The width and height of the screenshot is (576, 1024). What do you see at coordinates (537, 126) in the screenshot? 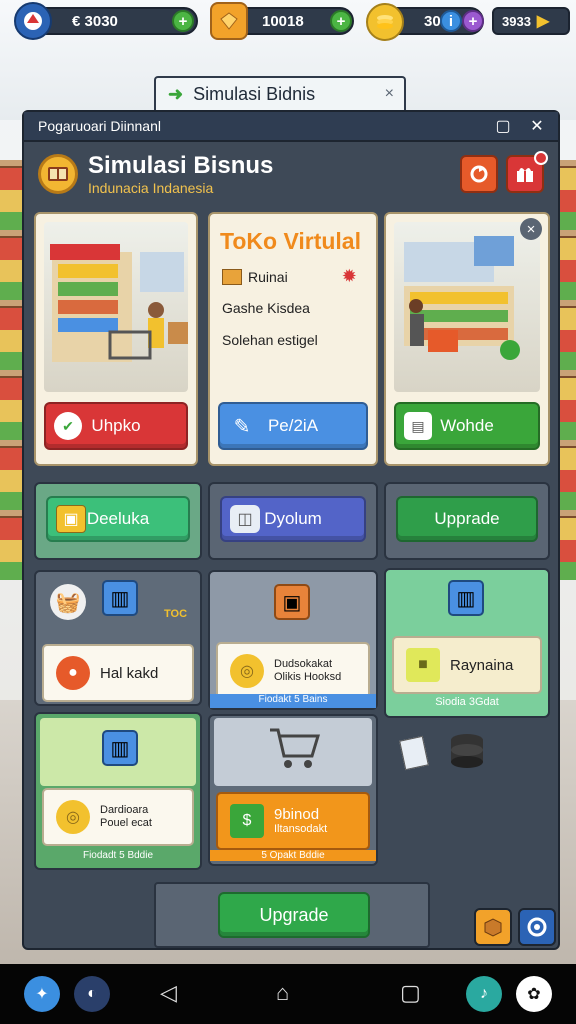
I see `window-close-button: ✕` at bounding box center [537, 126].